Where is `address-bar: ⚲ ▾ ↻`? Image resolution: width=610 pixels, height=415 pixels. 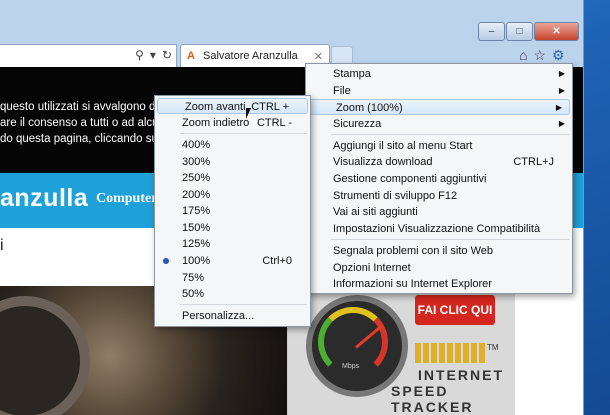
address-bar: ⚲ ▾ ↻ is located at coordinates (88, 56).